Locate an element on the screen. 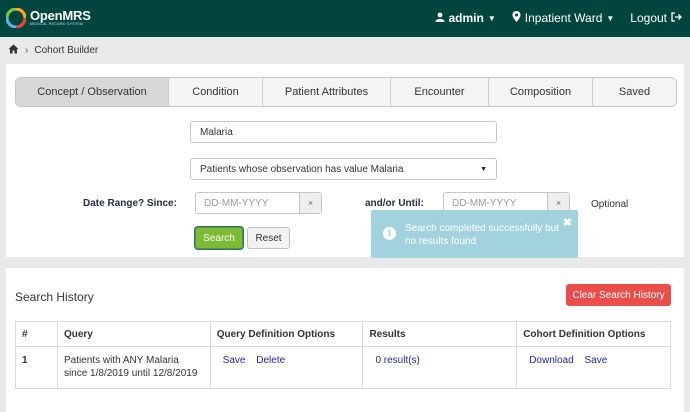 The height and width of the screenshot is (412, 690). clear-date-since-button: × is located at coordinates (310, 203).